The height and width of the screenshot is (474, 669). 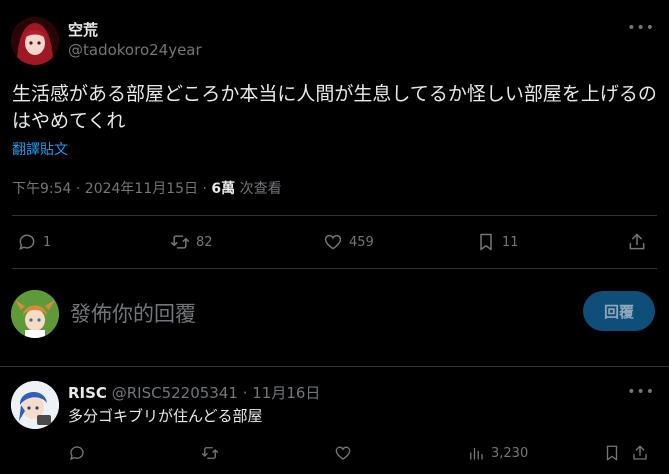 What do you see at coordinates (348, 242) in the screenshot?
I see `like-button: 459` at bounding box center [348, 242].